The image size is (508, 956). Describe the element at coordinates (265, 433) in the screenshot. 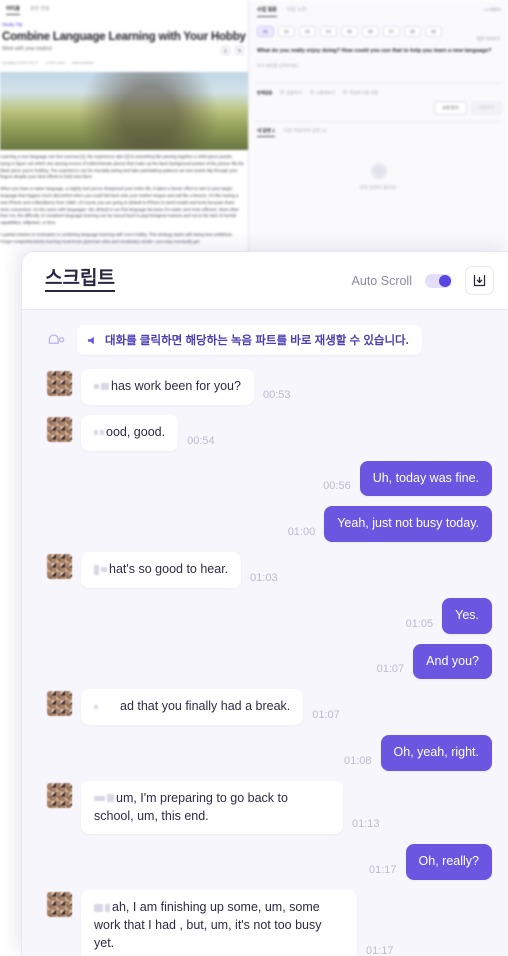

I see `script-message-row: ood, good. 00:54` at that location.